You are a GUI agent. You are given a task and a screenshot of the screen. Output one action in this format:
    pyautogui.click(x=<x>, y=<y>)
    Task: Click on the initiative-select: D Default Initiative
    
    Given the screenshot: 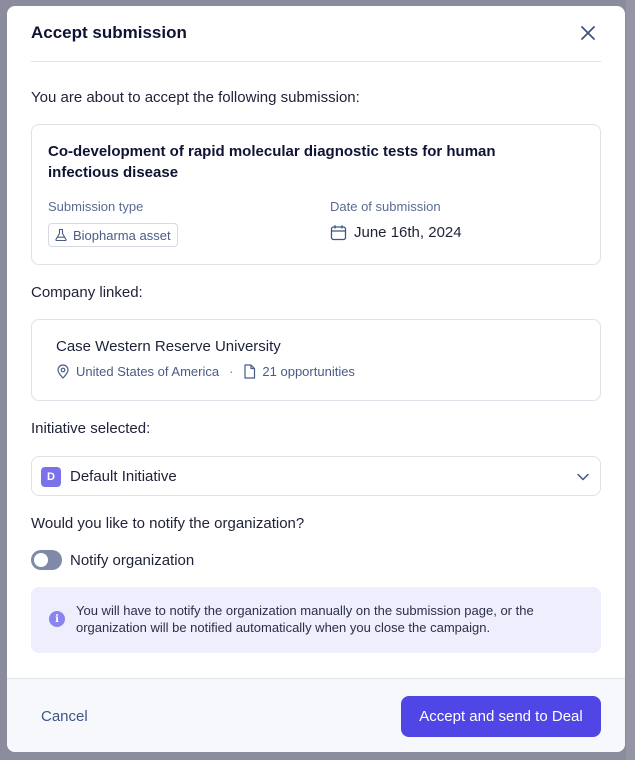 What is the action you would take?
    pyautogui.click(x=316, y=476)
    